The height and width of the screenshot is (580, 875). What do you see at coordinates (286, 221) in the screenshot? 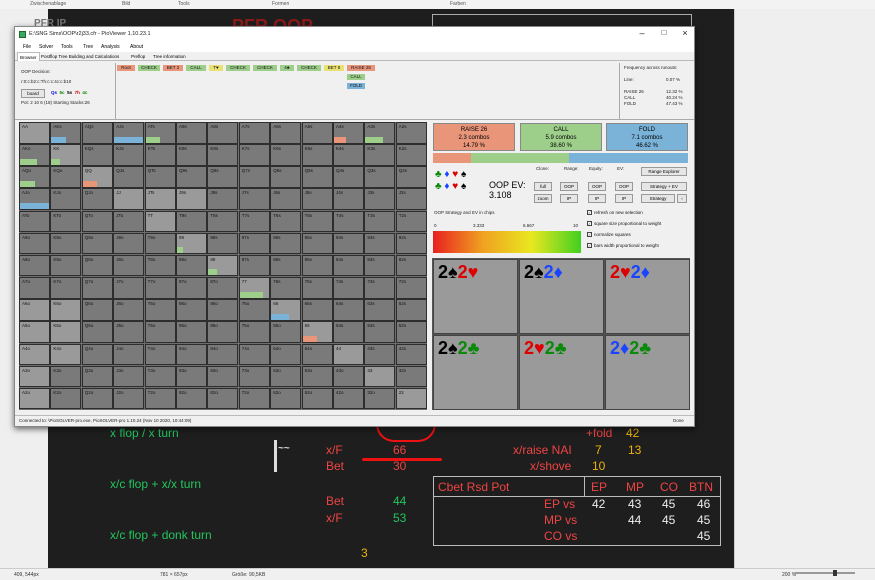
I see `hand-cell: T6s` at bounding box center [286, 221].